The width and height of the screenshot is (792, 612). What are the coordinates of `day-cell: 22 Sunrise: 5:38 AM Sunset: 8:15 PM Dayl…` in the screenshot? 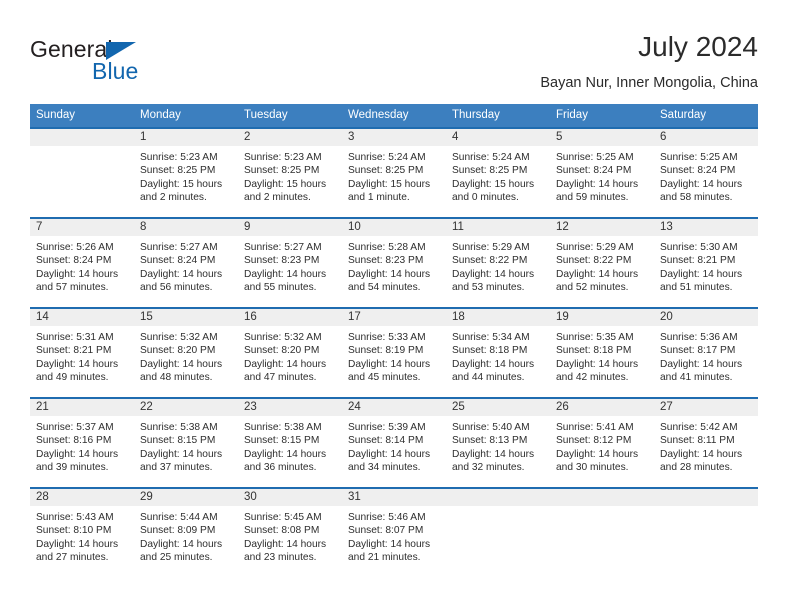 It's located at (186, 443).